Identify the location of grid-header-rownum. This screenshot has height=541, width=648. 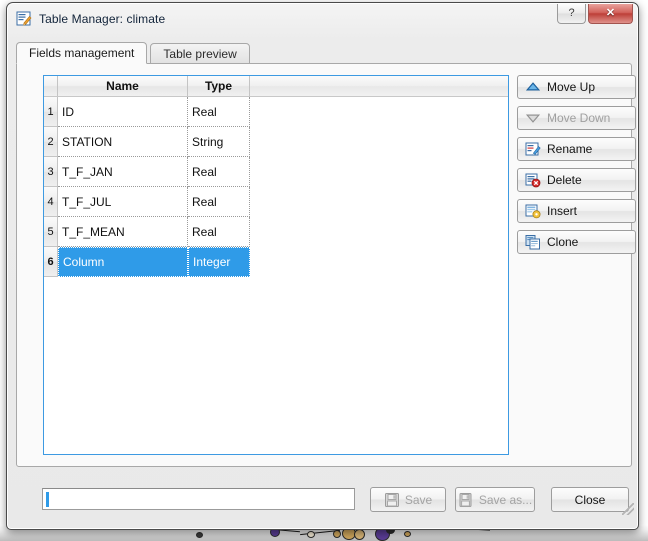
(51, 86).